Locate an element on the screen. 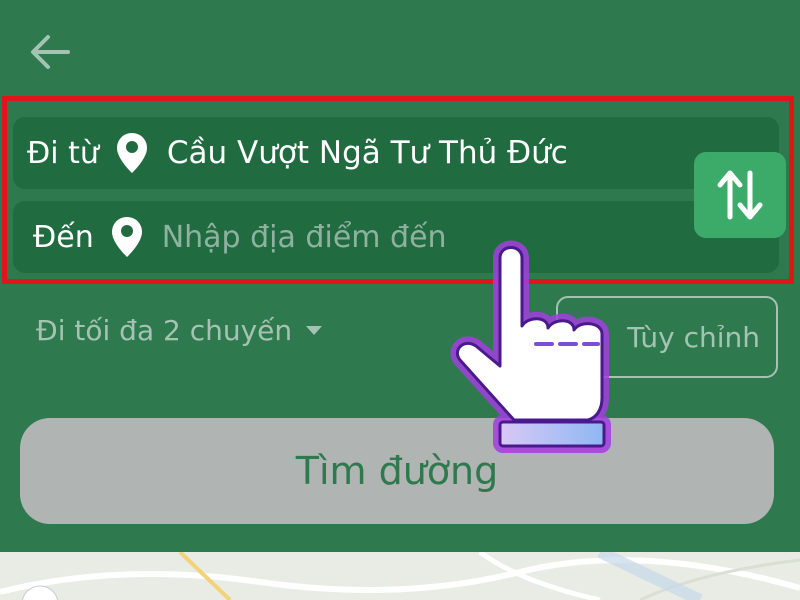  swap-vertical-icon is located at coordinates (740, 195).